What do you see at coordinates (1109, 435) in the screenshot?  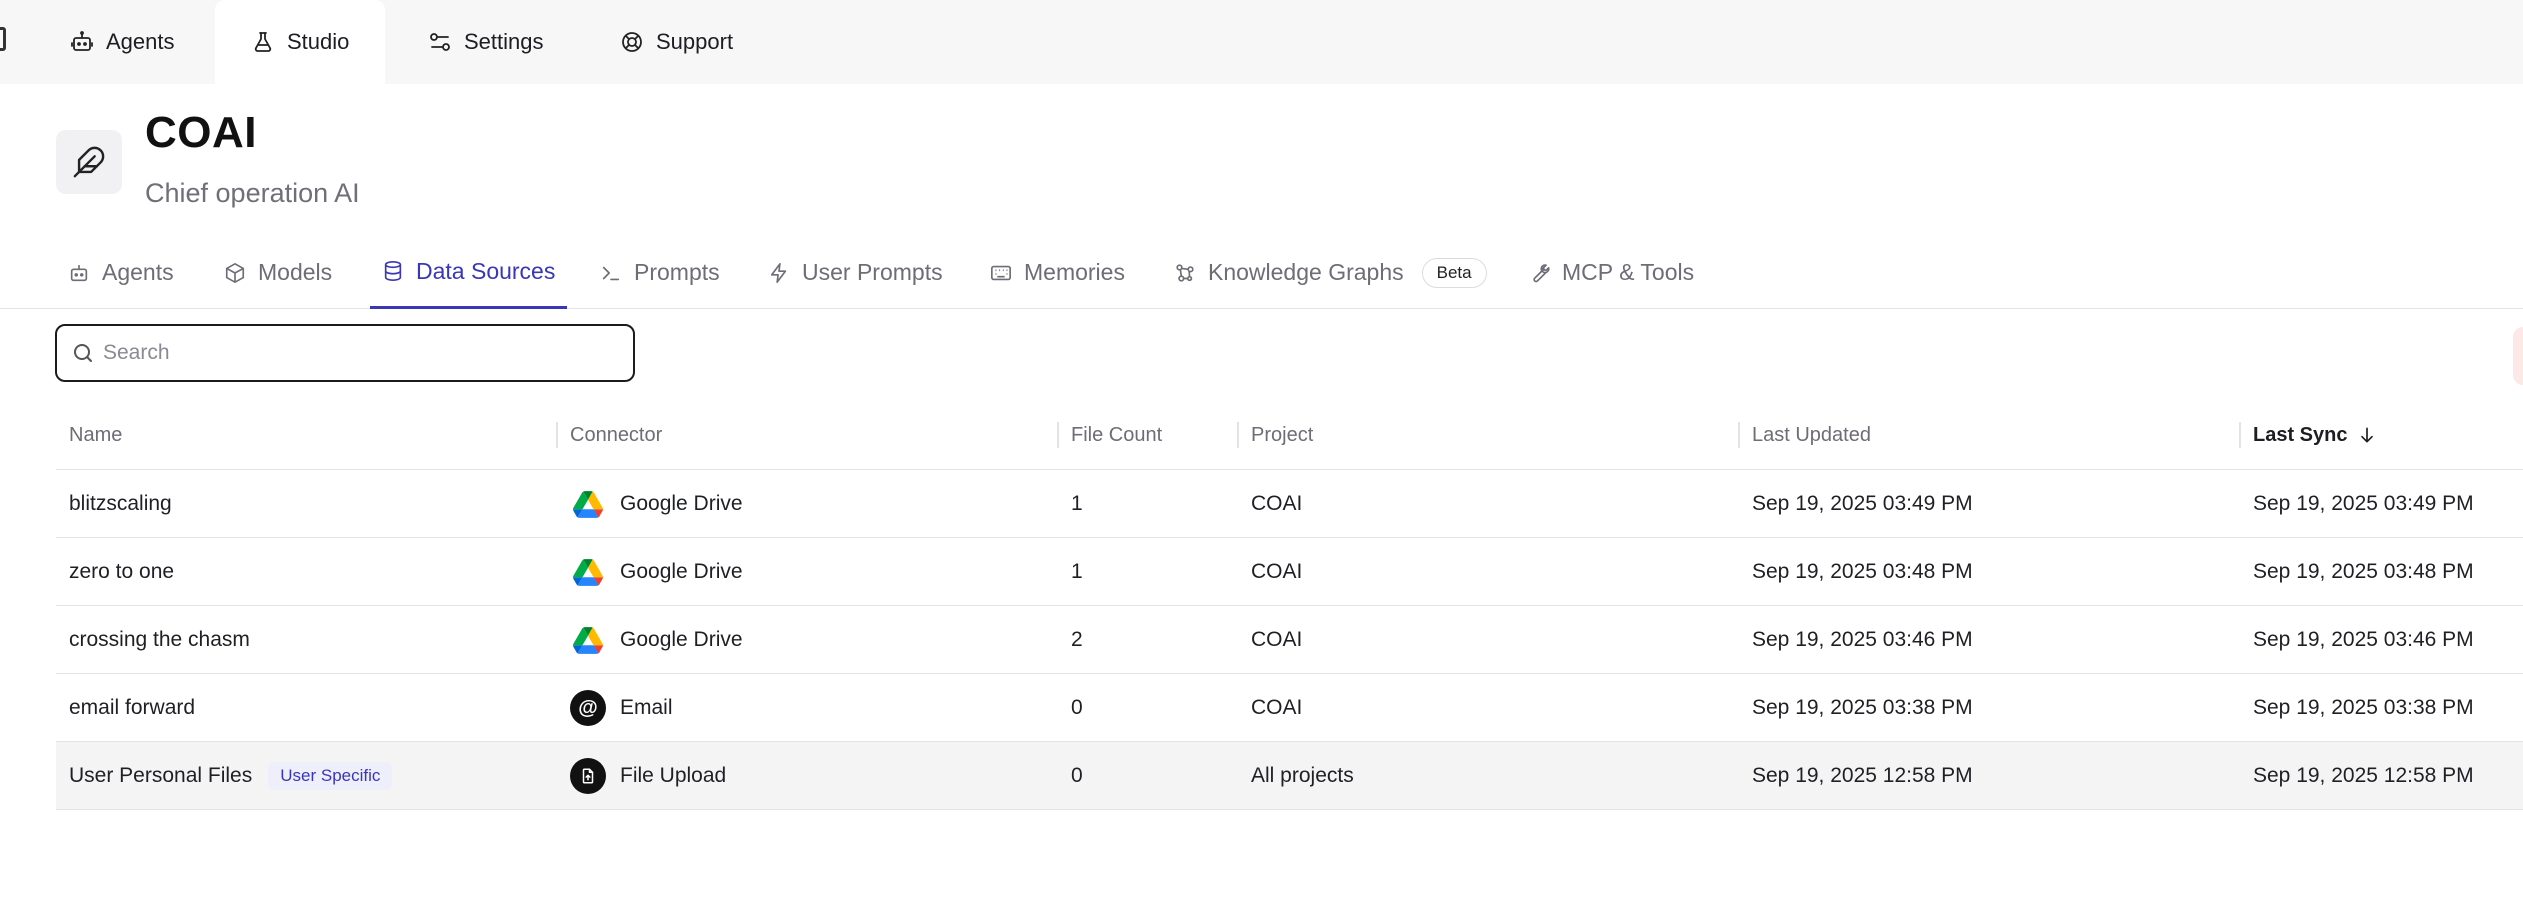 I see `column-header-file-count: File Count` at bounding box center [1109, 435].